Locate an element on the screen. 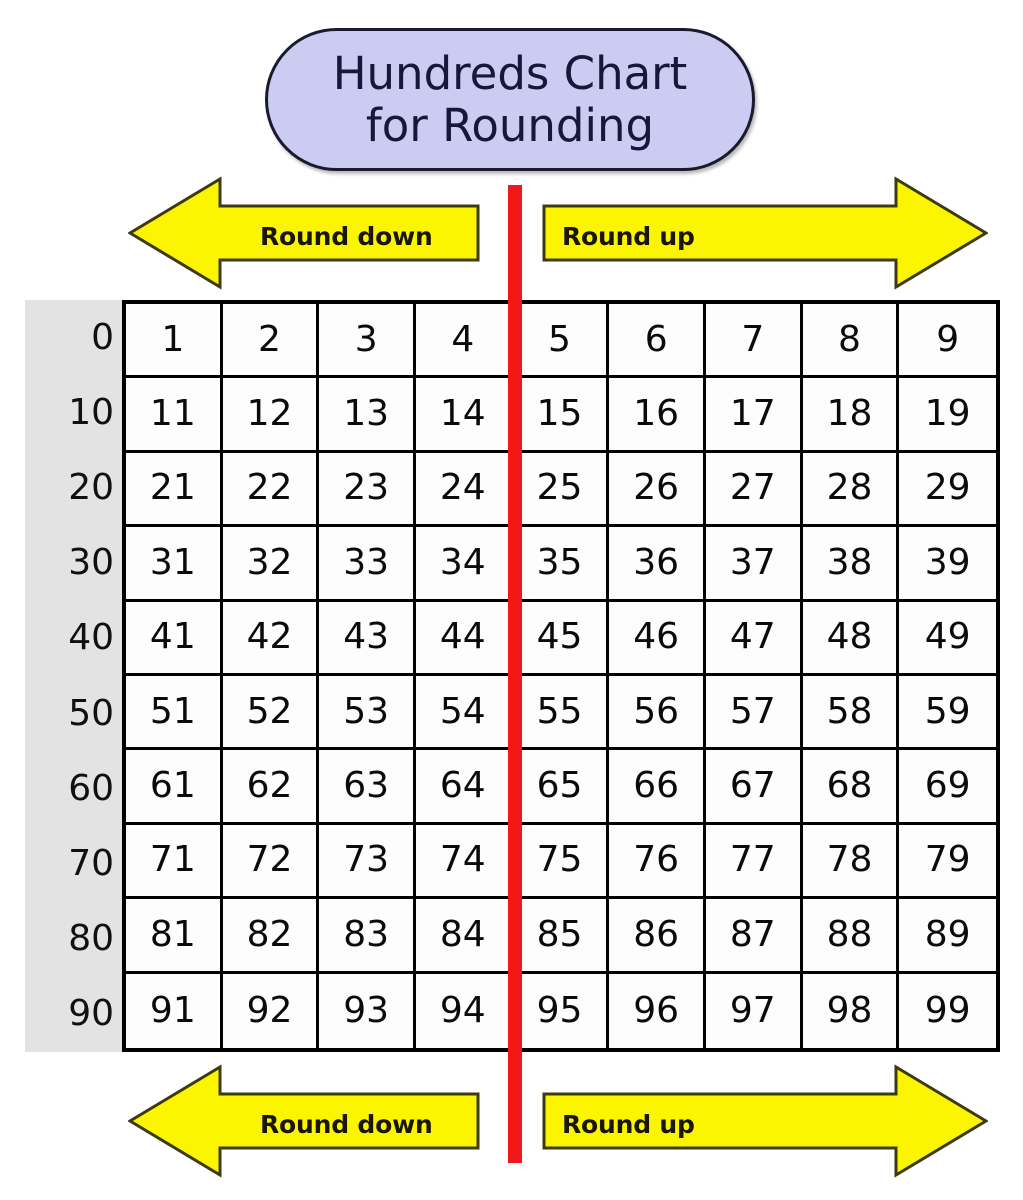 The height and width of the screenshot is (1200, 1023). chart-title-pill: Hundreds Chart for Rounding is located at coordinates (510, 99).